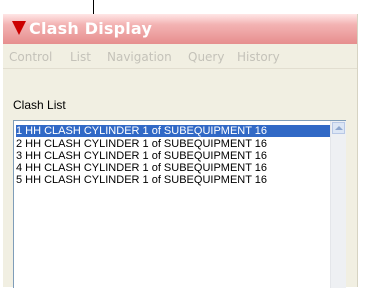 The image size is (371, 288). I want to click on clash-list-item: 1 HH CLASH CYLINDER 1 of SUBEQUIPMENT 16, so click(173, 131).